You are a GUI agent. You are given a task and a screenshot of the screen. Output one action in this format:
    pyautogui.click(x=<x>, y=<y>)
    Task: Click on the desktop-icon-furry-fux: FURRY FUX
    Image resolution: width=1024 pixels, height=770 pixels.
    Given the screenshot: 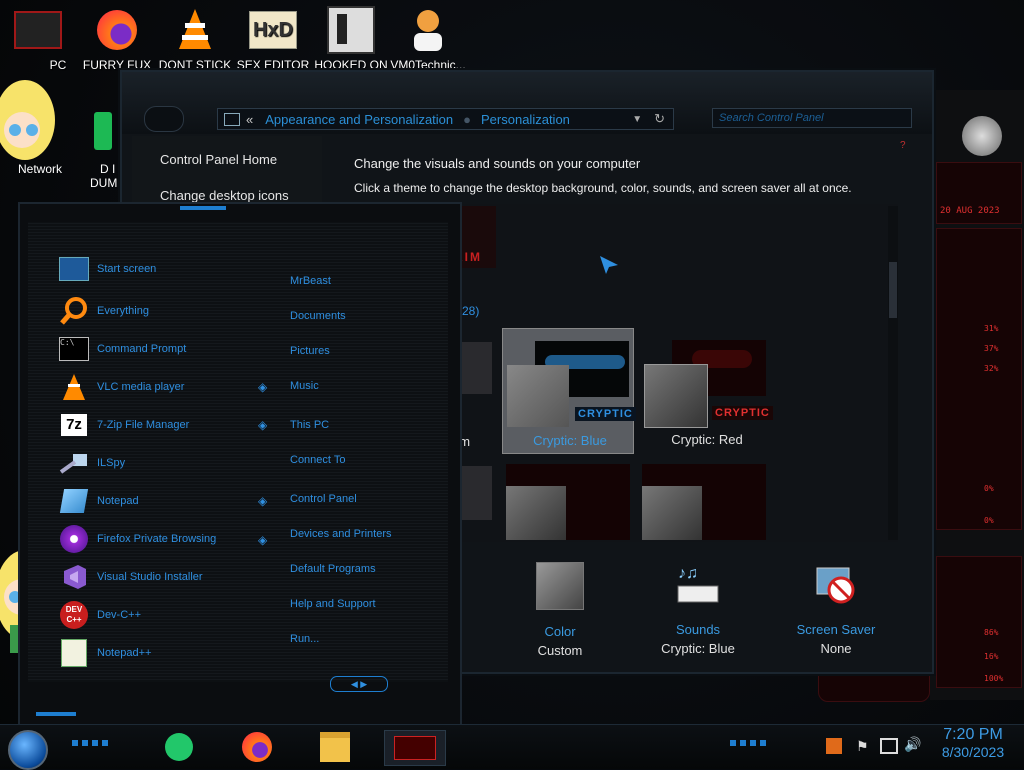 What is the action you would take?
    pyautogui.click(x=117, y=39)
    